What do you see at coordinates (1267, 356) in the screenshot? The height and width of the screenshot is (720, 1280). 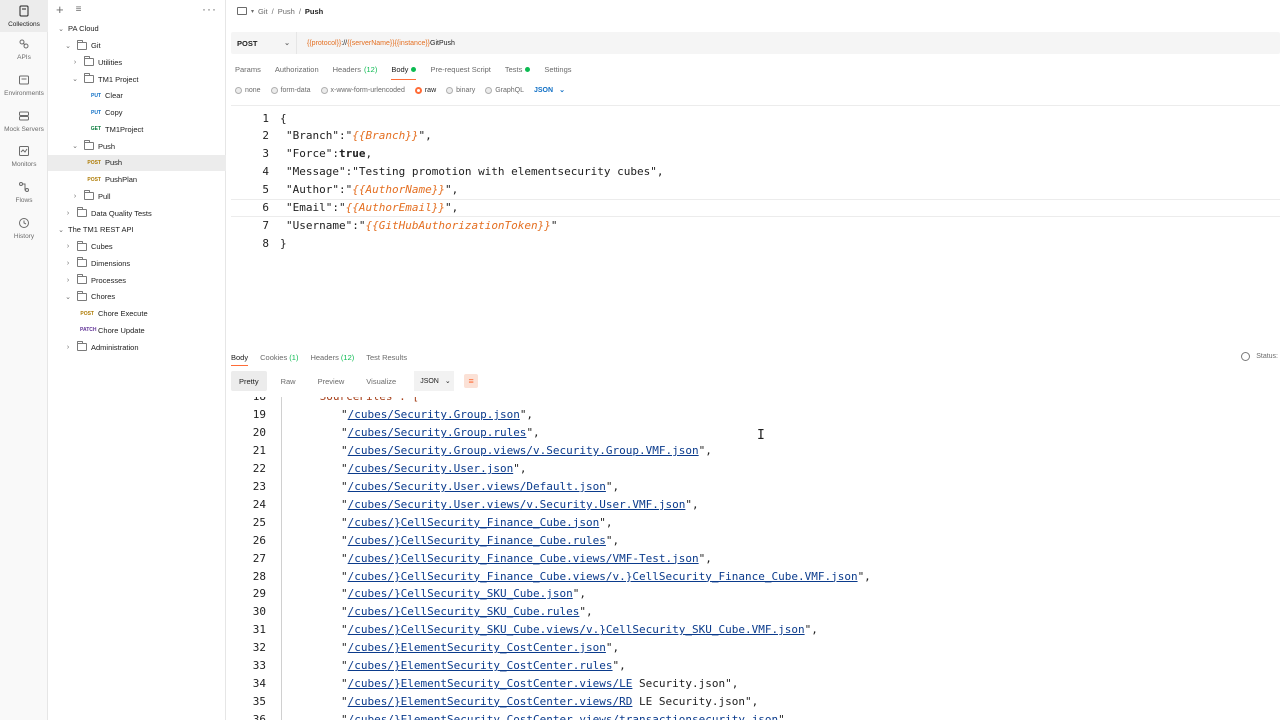 I see `status-label: Status:` at bounding box center [1267, 356].